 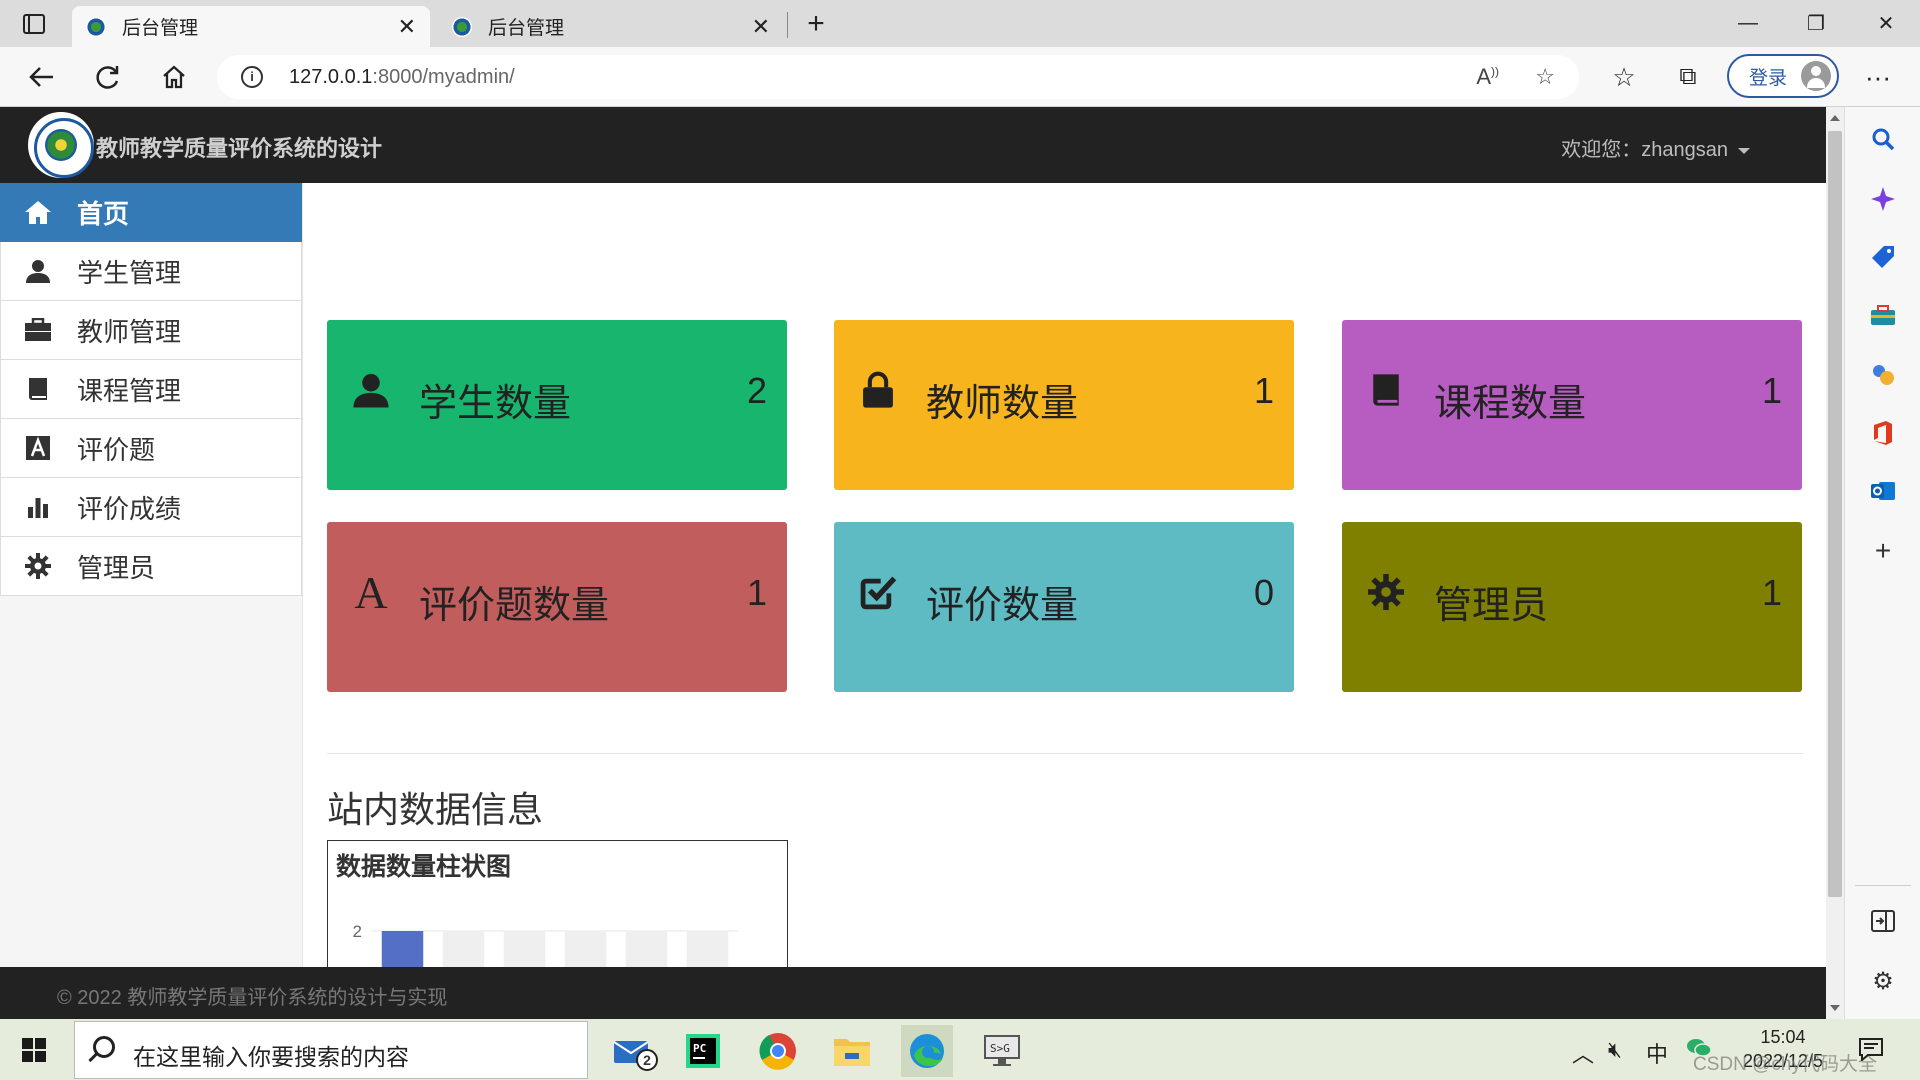 What do you see at coordinates (1002, 404) in the screenshot?
I see `stat-card-label: 教师数量` at bounding box center [1002, 404].